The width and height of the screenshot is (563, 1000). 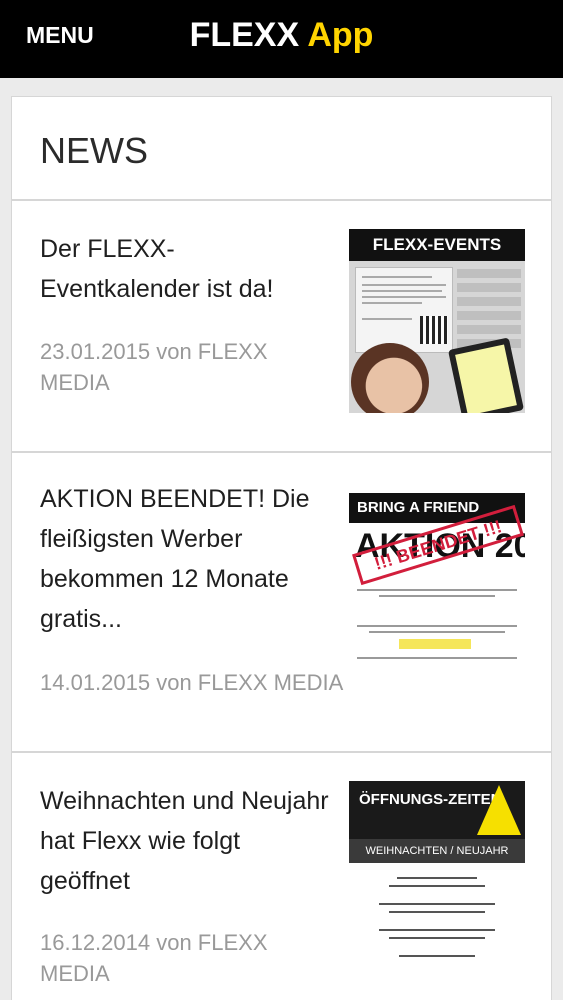 What do you see at coordinates (437, 873) in the screenshot?
I see `news-item-thumbnail: ÖFFNUNGS-ZEITEN WEIHNACHTEN / NEUJAHR` at bounding box center [437, 873].